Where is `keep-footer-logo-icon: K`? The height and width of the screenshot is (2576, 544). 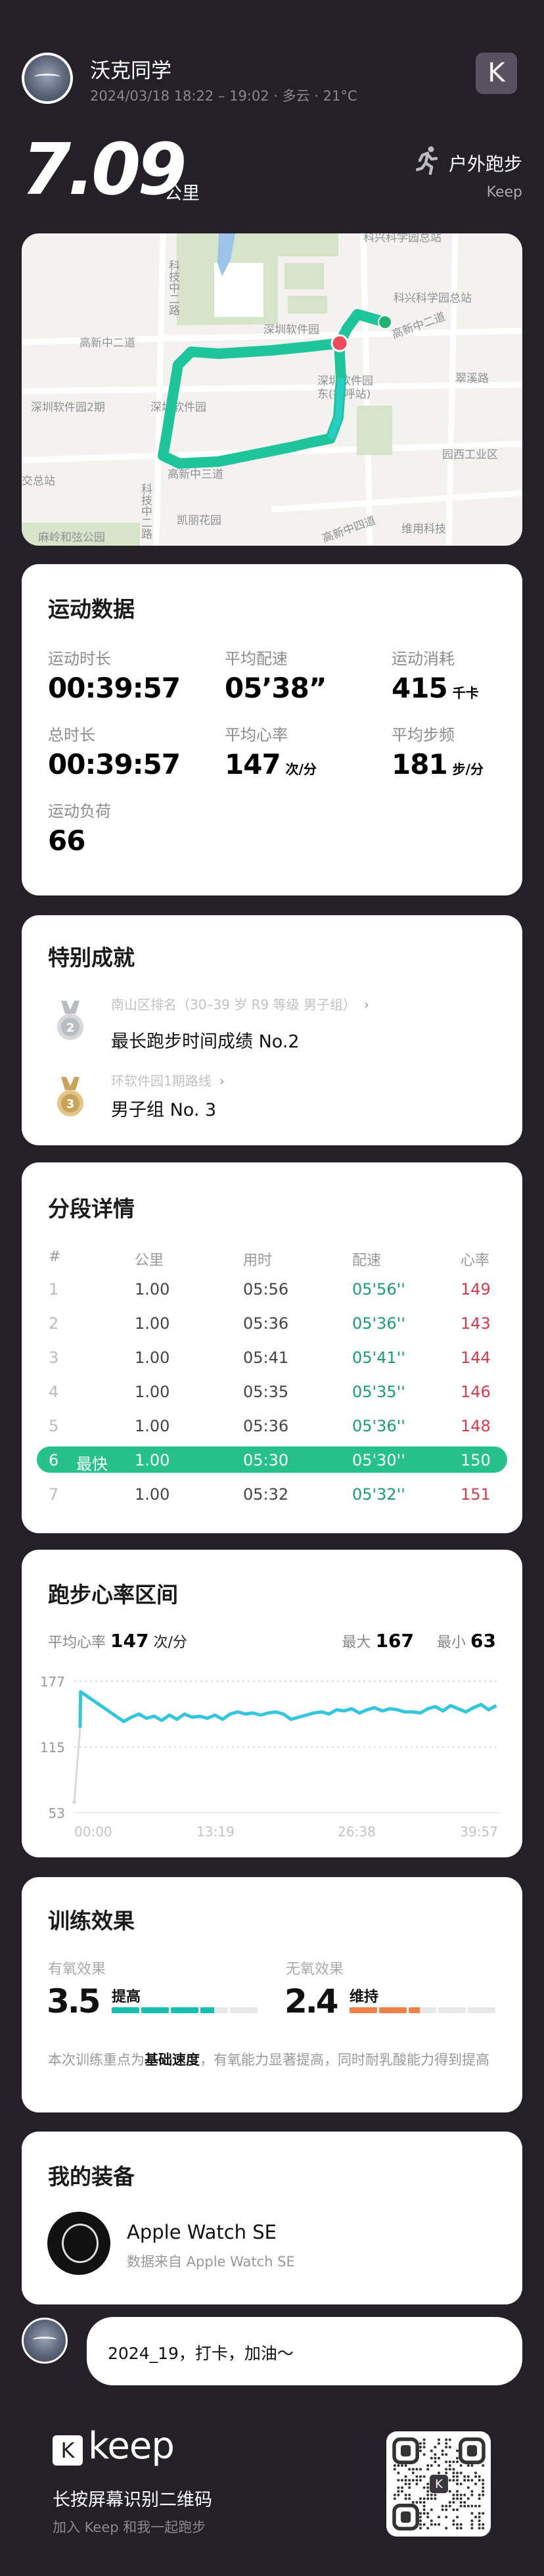 keep-footer-logo-icon: K is located at coordinates (68, 2451).